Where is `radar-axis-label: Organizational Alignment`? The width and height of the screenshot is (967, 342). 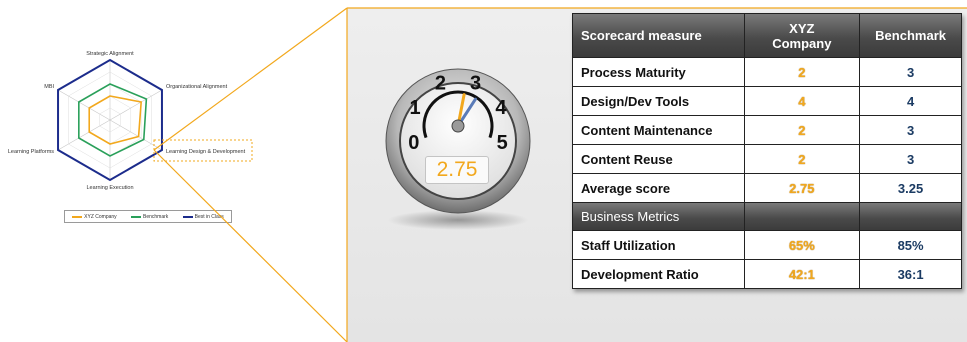
radar-axis-label: Organizational Alignment is located at coordinates (197, 87).